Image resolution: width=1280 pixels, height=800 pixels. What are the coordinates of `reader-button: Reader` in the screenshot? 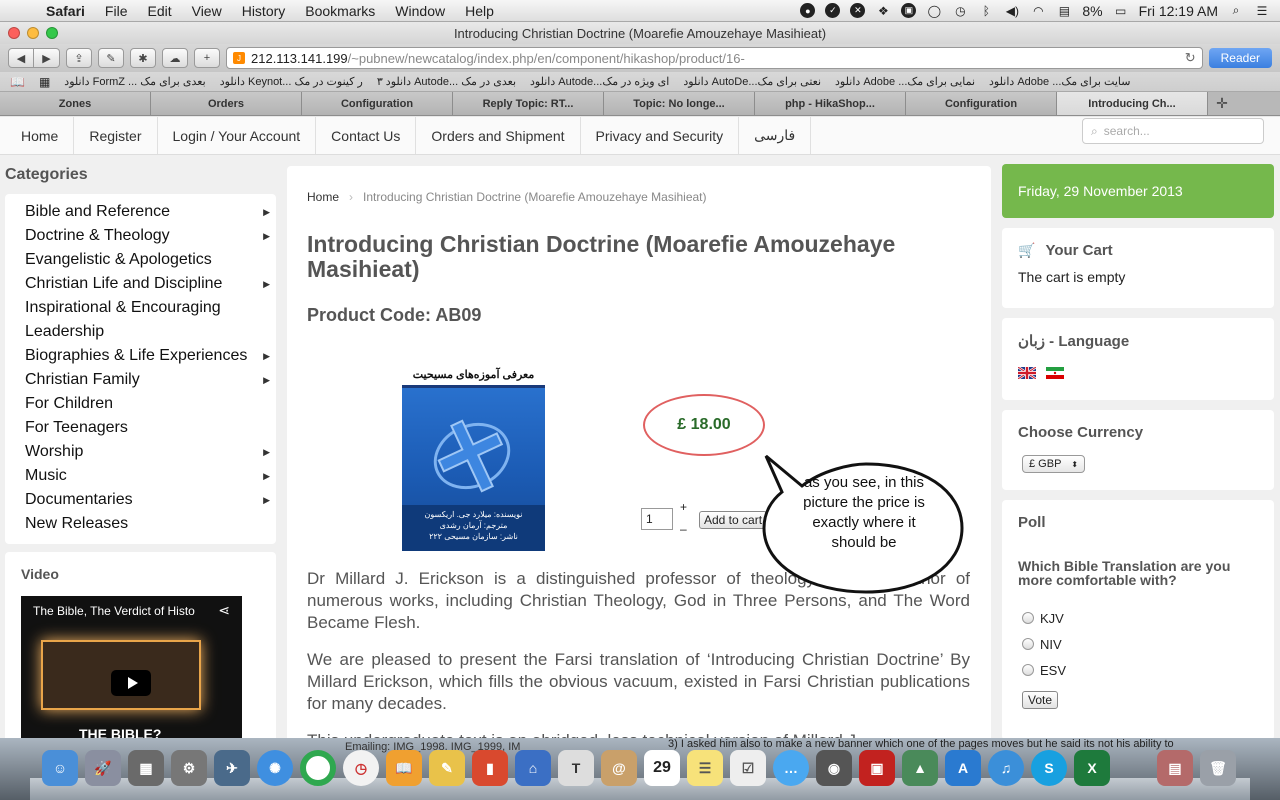 It's located at (1240, 58).